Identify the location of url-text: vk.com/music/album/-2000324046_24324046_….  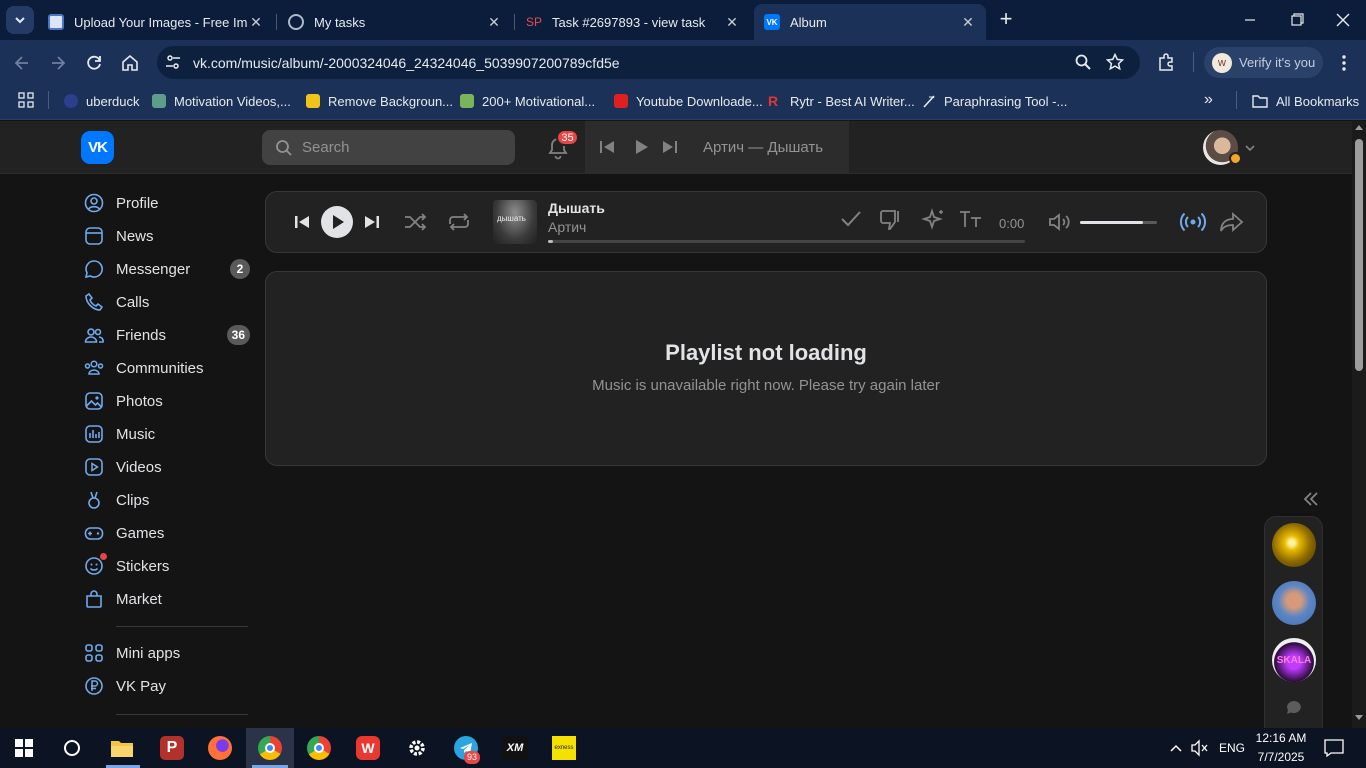
(406, 63).